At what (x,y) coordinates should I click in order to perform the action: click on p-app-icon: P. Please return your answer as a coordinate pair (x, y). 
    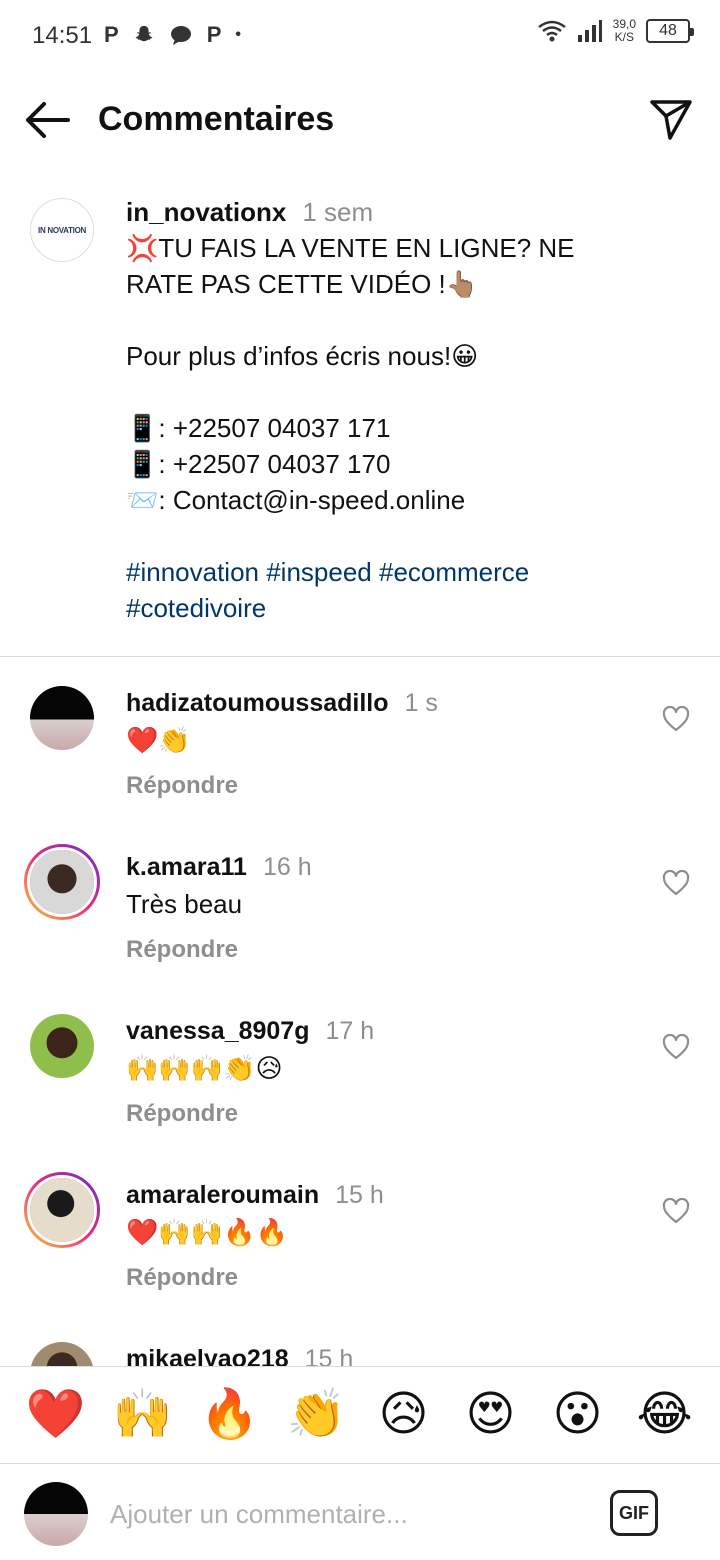
    Looking at the image, I should click on (111, 34).